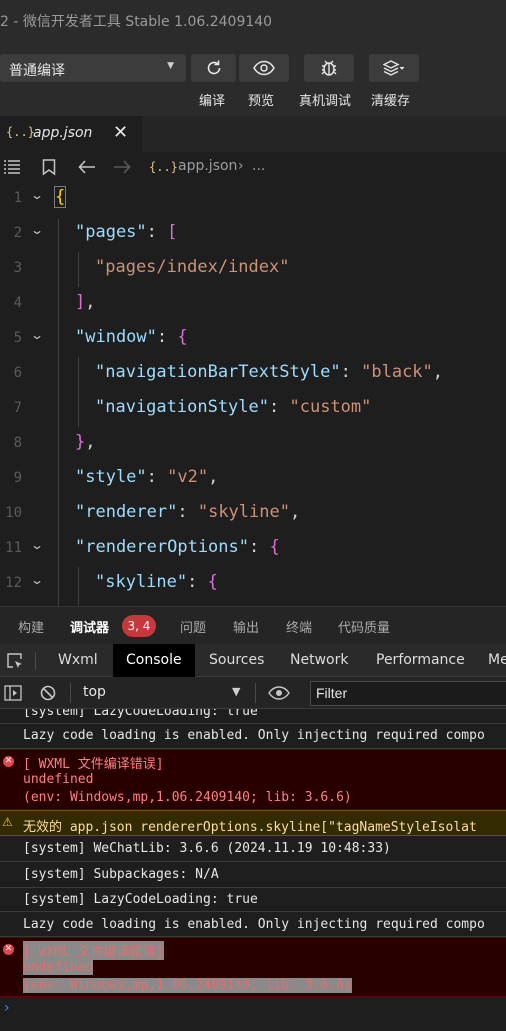 This screenshot has height=1031, width=506. What do you see at coordinates (17, 268) in the screenshot?
I see `line-number: 3` at bounding box center [17, 268].